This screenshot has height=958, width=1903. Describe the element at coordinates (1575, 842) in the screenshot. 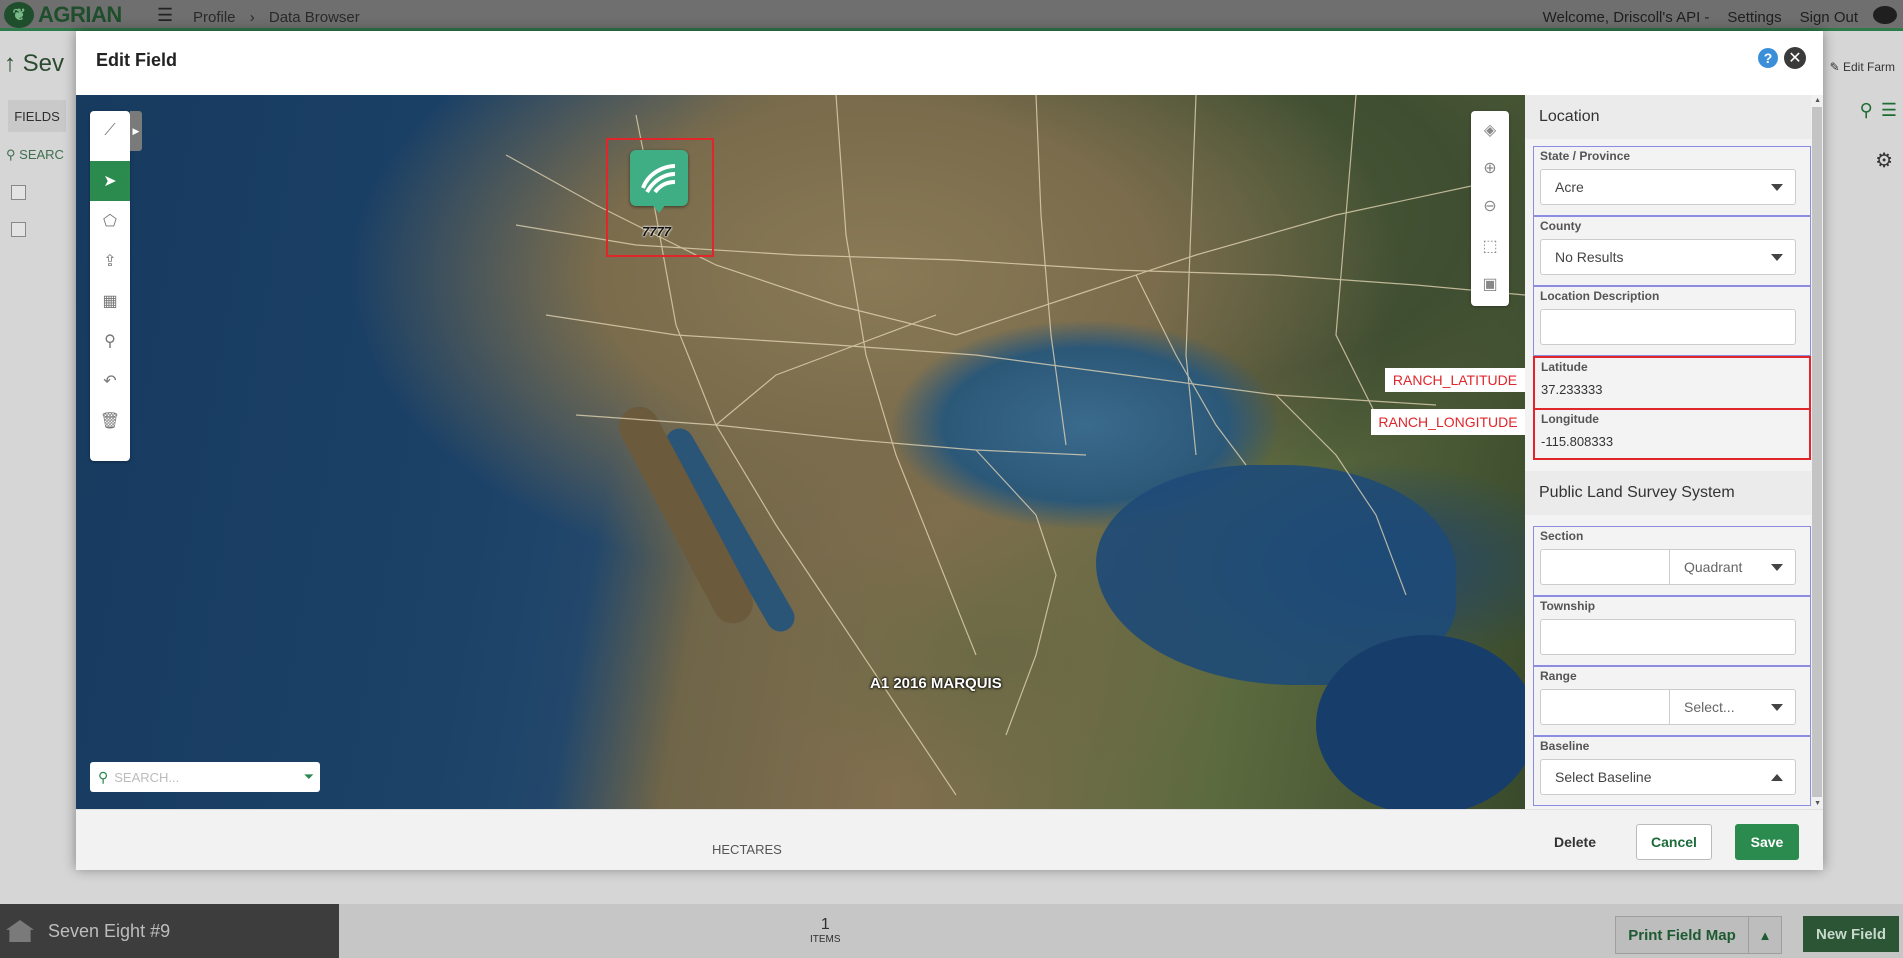

I see `delete-button: Delete` at that location.